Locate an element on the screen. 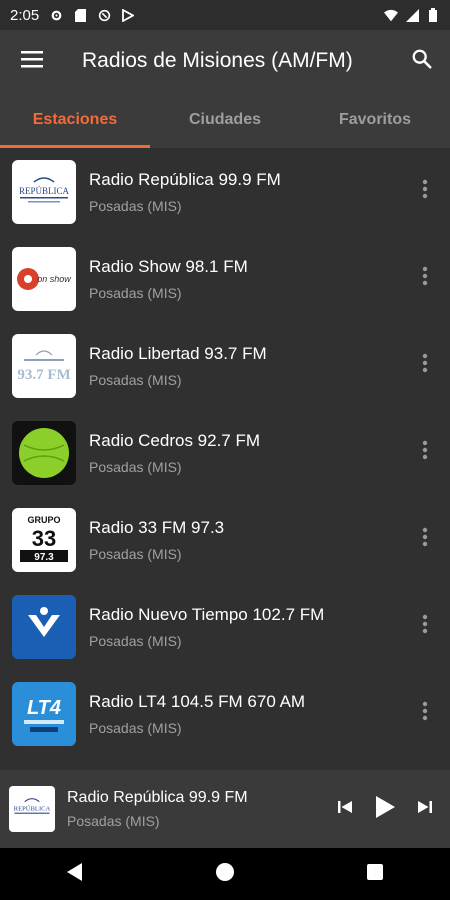 Image resolution: width=450 pixels, height=900 pixels. menu-button is located at coordinates (32, 61).